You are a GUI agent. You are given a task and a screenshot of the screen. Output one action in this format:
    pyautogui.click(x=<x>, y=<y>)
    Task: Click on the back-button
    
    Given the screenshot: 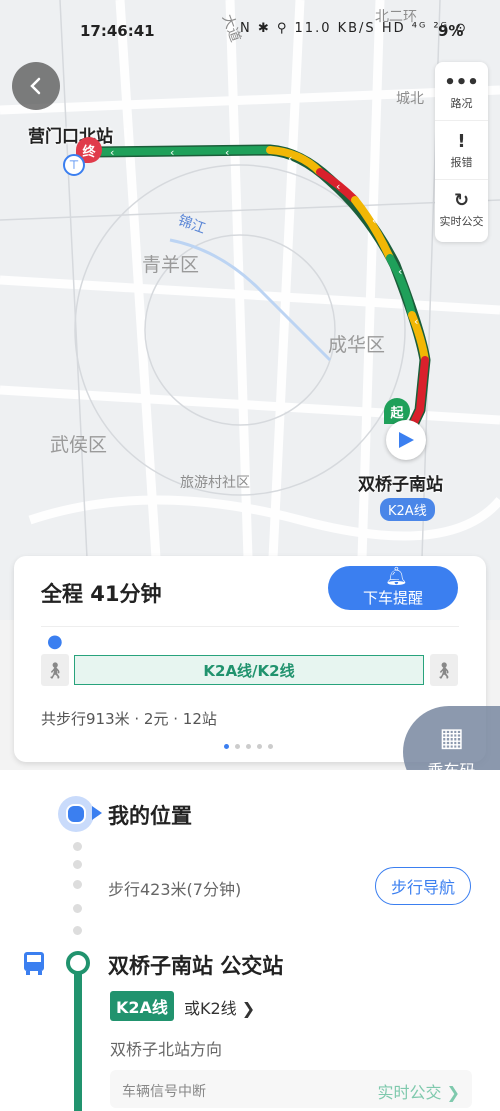 What is the action you would take?
    pyautogui.click(x=36, y=86)
    